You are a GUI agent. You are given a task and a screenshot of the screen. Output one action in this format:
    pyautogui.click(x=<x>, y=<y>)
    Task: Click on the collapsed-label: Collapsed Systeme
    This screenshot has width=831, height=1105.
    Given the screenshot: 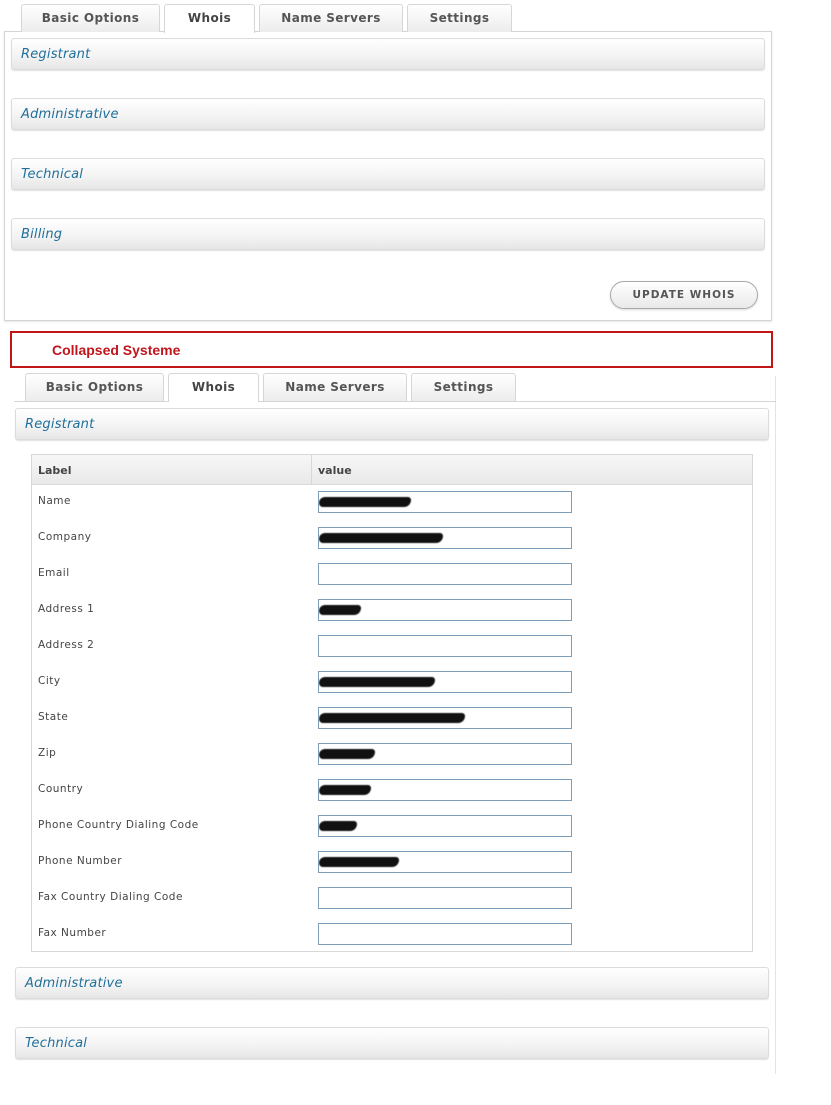 What is the action you would take?
    pyautogui.click(x=116, y=350)
    